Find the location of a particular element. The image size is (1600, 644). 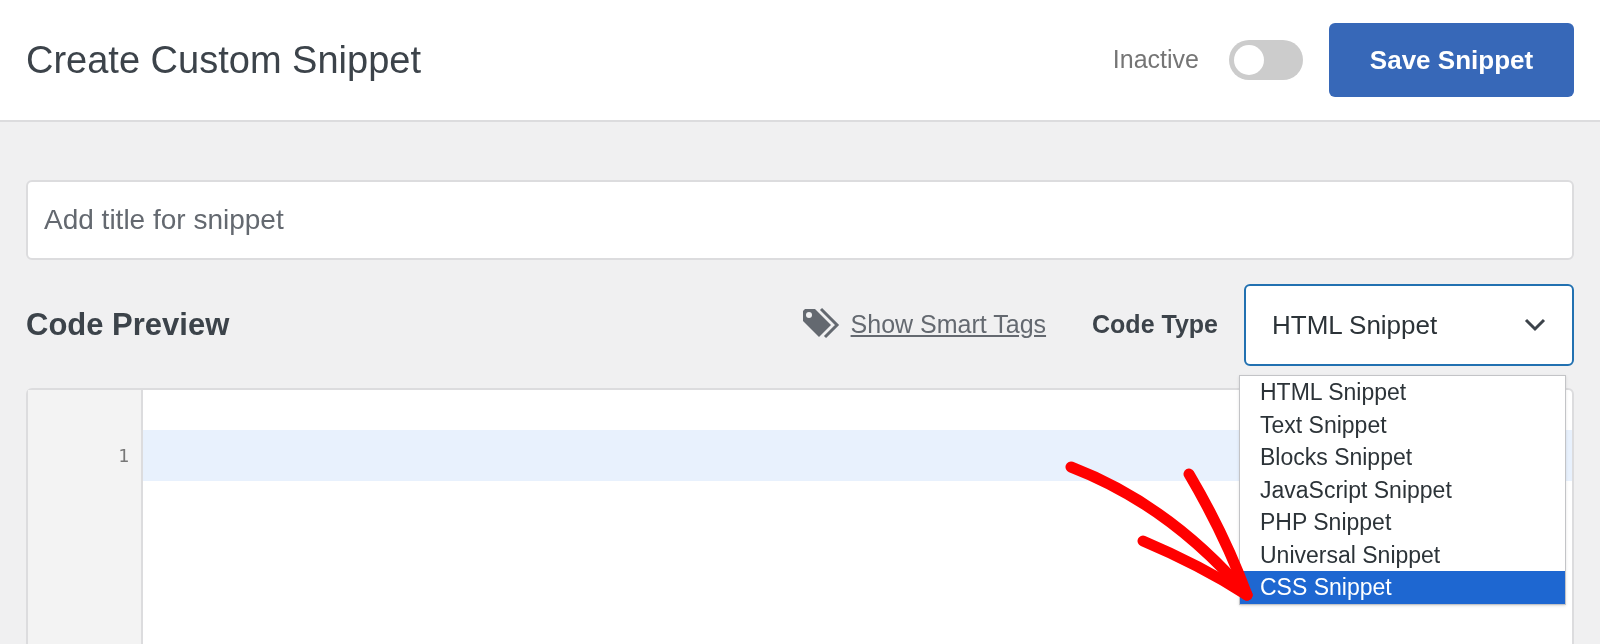

dropdown-option: Text Snippet is located at coordinates (1402, 424).